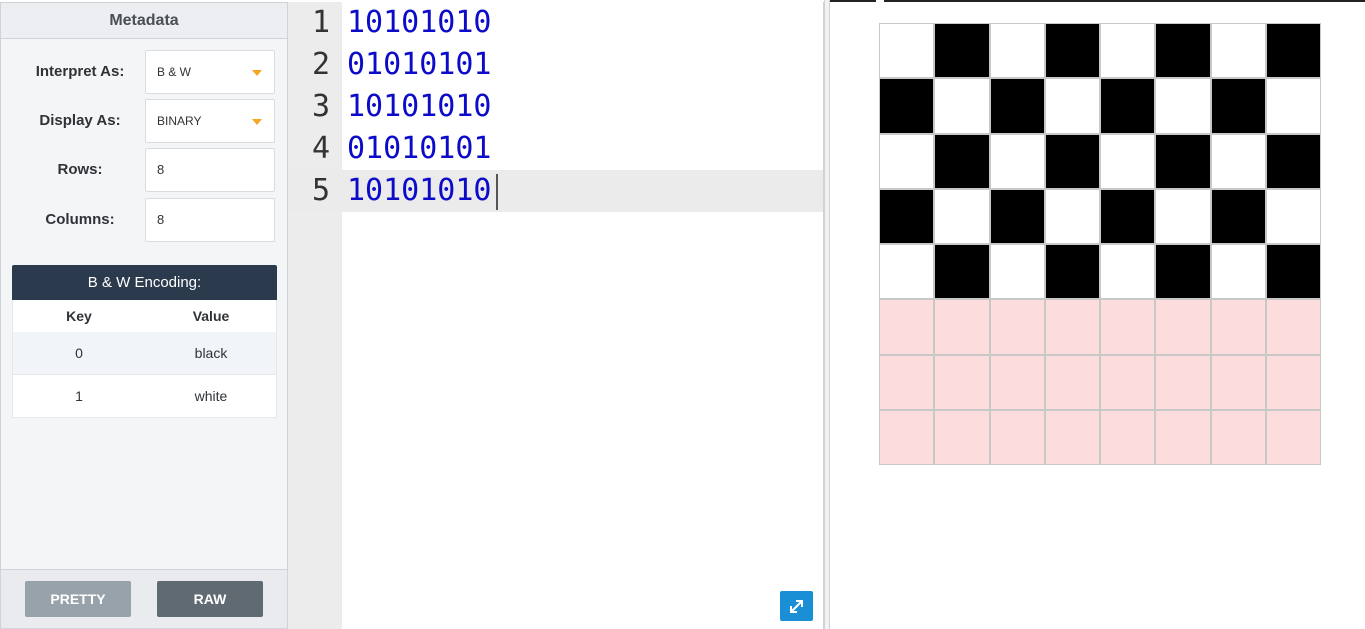 Image resolution: width=1365 pixels, height=629 pixels. Describe the element at coordinates (320, 22) in the screenshot. I see `line-number: 1` at that location.